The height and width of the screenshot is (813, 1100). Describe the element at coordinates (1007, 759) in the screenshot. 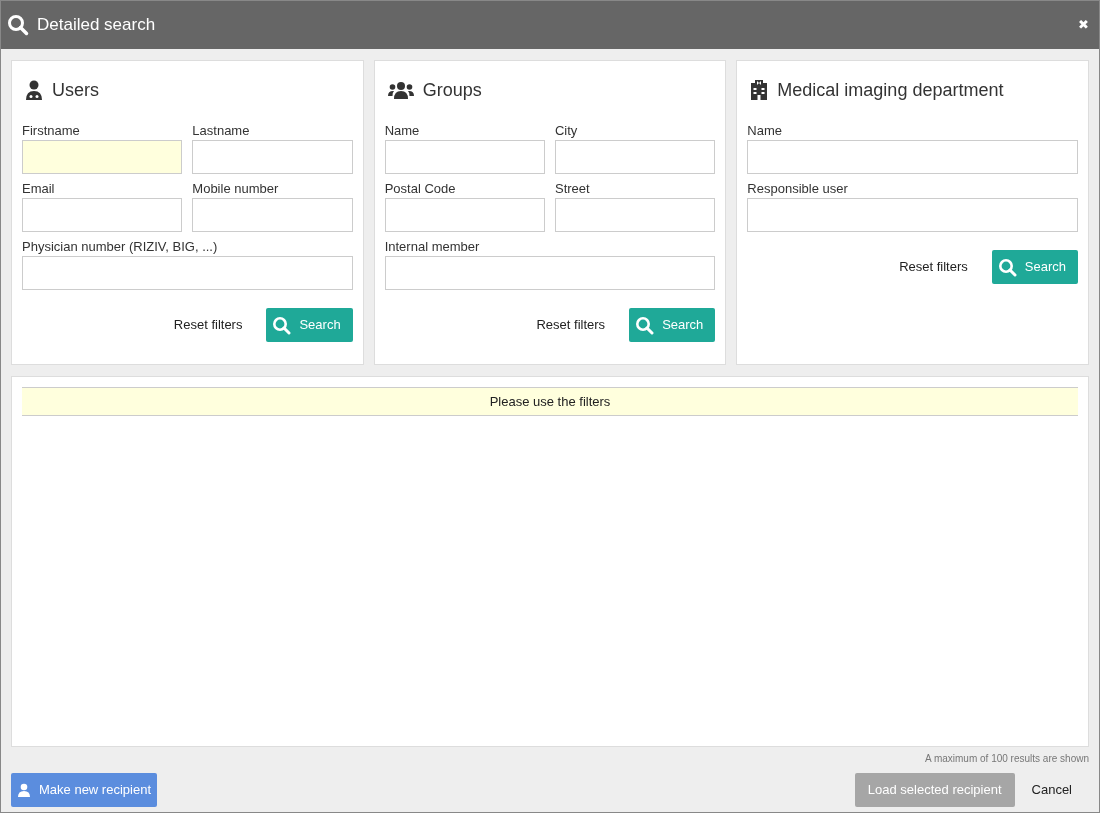

I see `results-limit-note: A maximum of 100 results are shown` at that location.